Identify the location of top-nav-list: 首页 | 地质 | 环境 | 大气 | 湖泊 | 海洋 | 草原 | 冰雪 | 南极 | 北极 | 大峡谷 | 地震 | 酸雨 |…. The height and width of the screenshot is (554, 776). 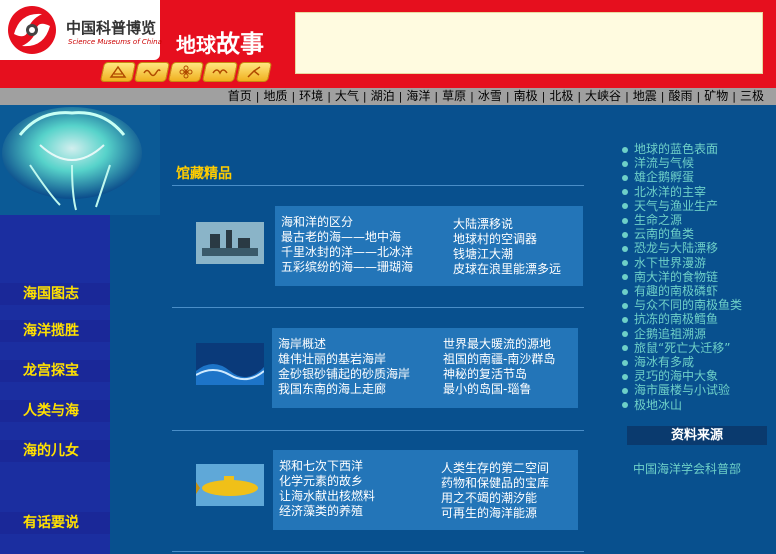
(496, 96).